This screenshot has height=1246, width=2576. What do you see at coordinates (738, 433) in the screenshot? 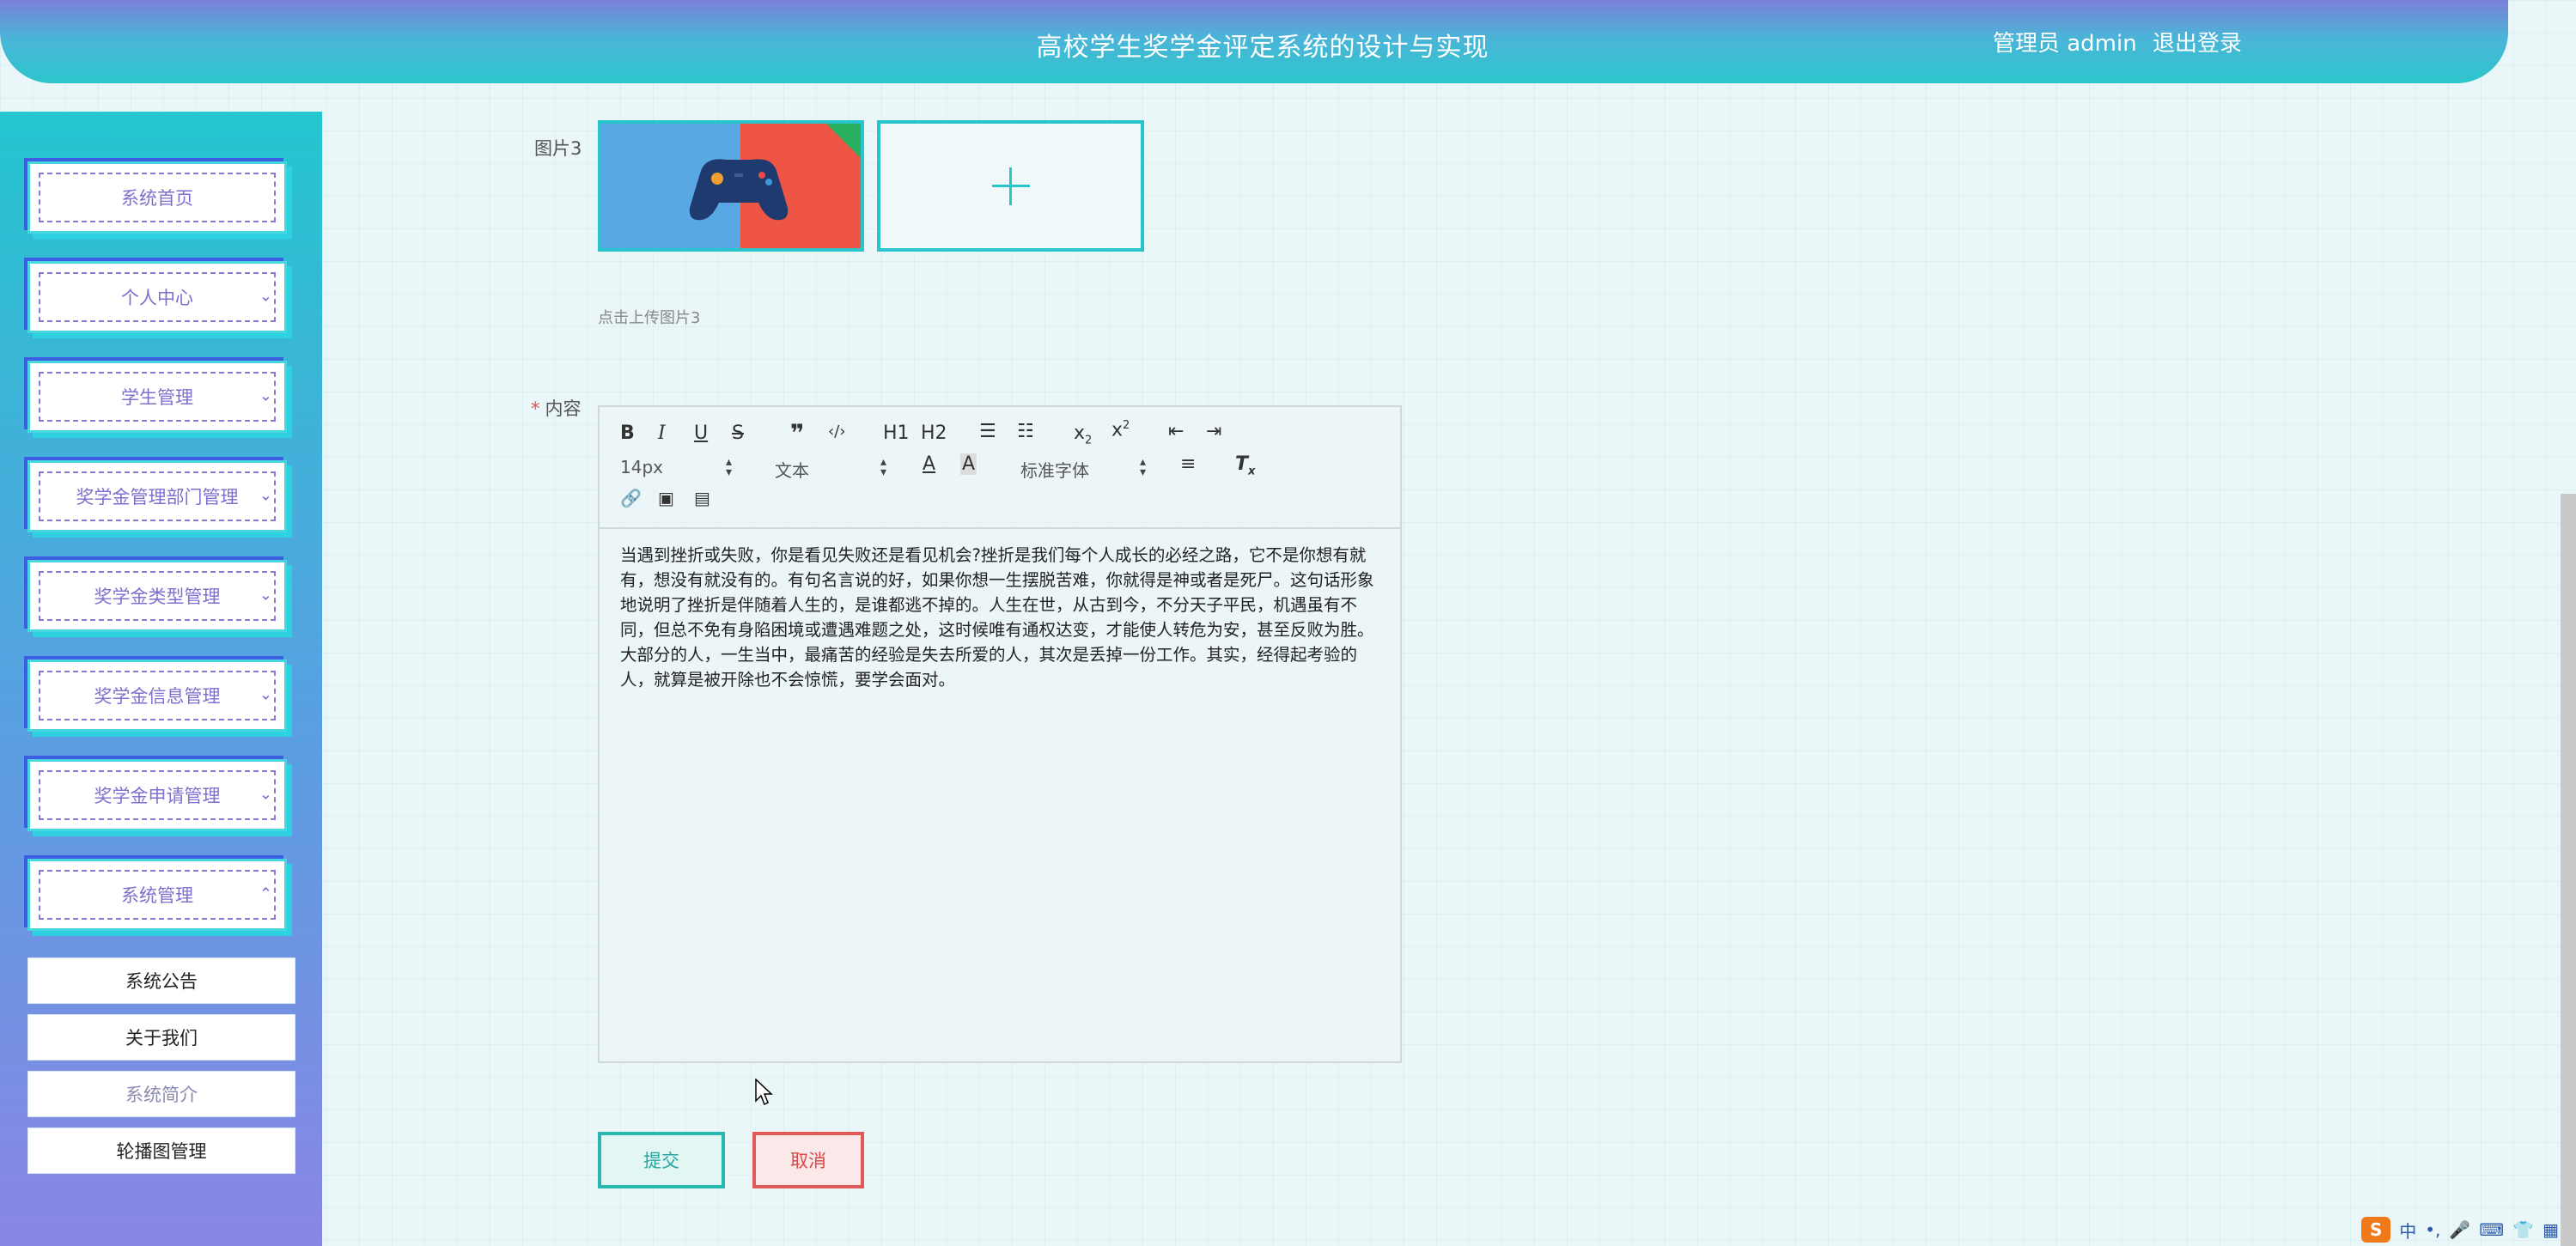
I see `strikethrough-icon: S` at bounding box center [738, 433].